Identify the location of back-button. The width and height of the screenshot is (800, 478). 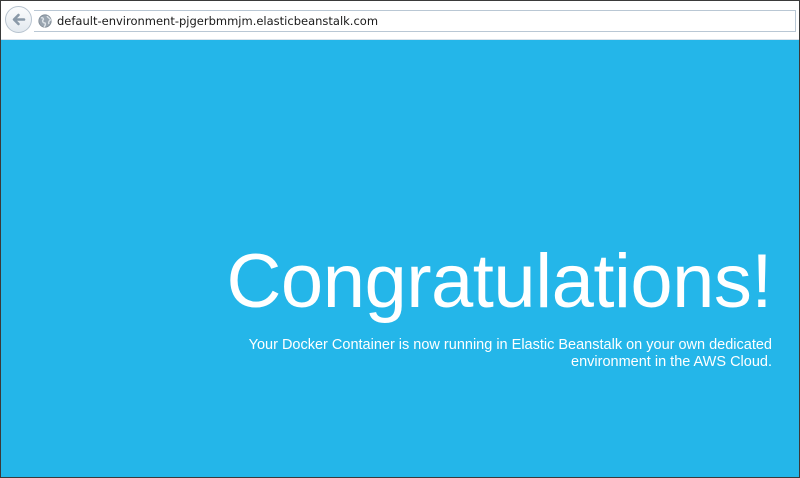
(18, 19).